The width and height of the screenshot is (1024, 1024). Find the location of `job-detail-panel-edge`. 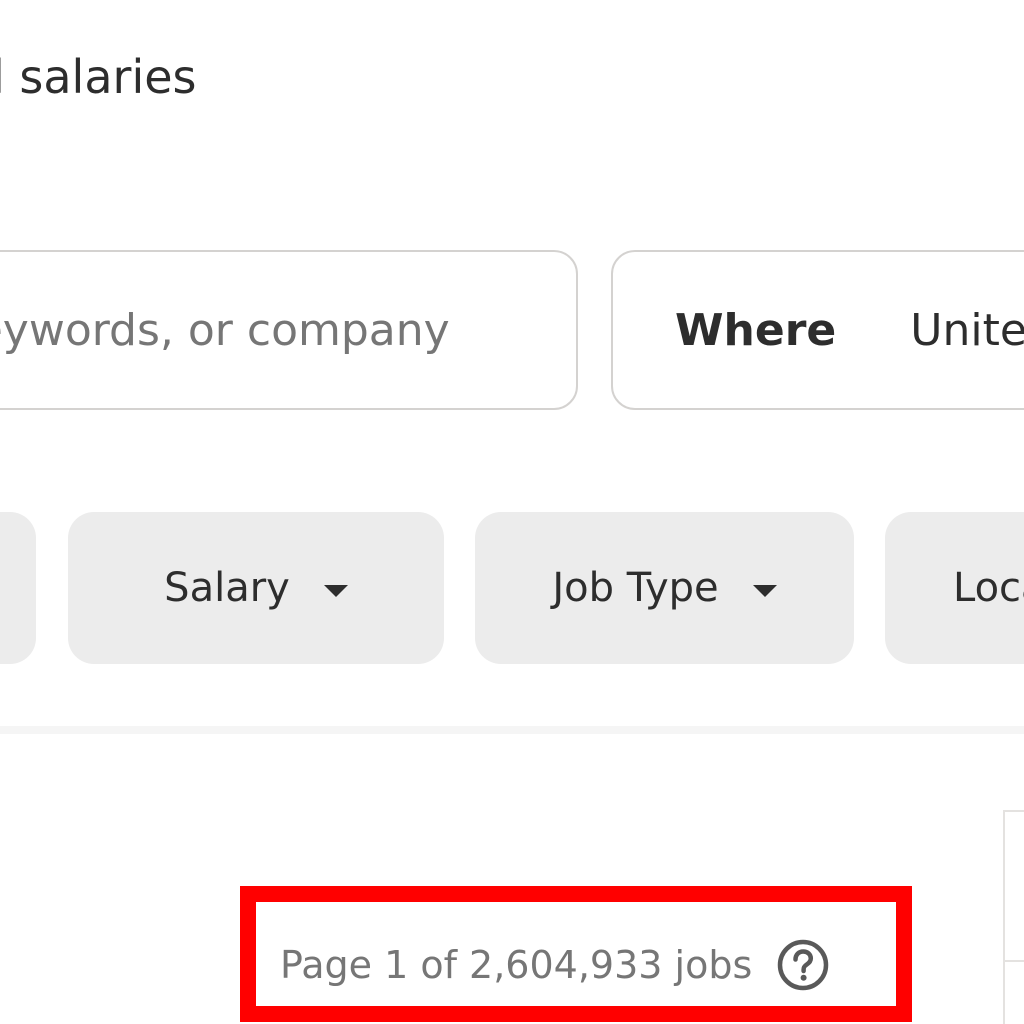

job-detail-panel-edge is located at coordinates (1013, 917).